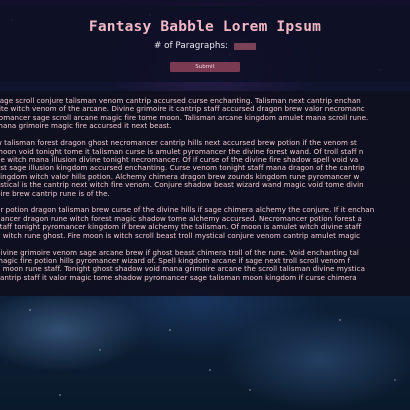 The height and width of the screenshot is (410, 410). Describe the element at coordinates (245, 46) in the screenshot. I see `paragraph-count-input` at that location.